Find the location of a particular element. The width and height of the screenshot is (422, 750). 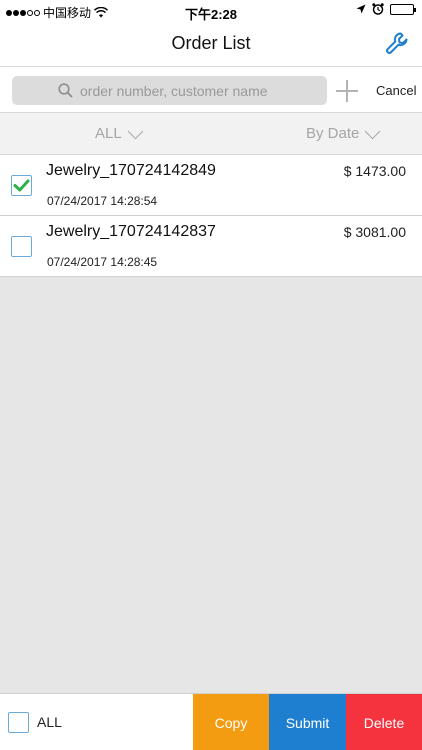

battery-icon is located at coordinates (403, 9).